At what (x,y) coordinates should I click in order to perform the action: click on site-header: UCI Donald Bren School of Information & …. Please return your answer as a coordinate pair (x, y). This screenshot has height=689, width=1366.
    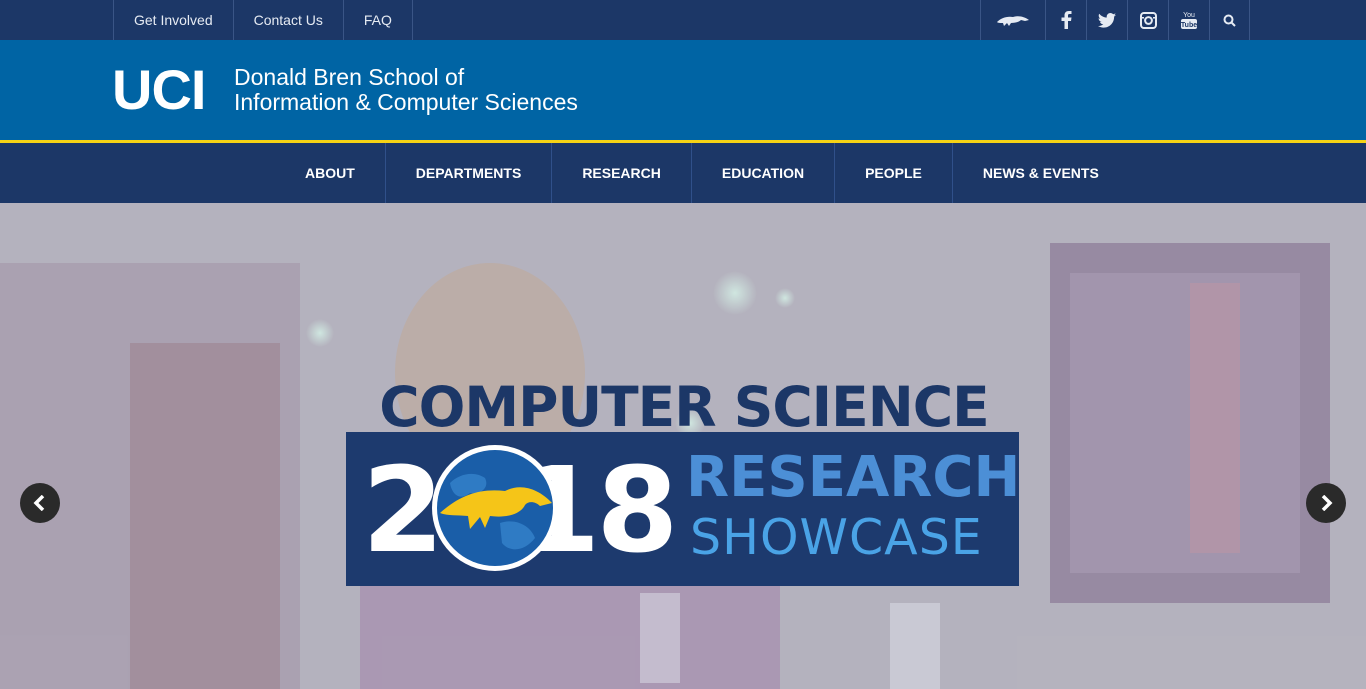
    Looking at the image, I should click on (683, 90).